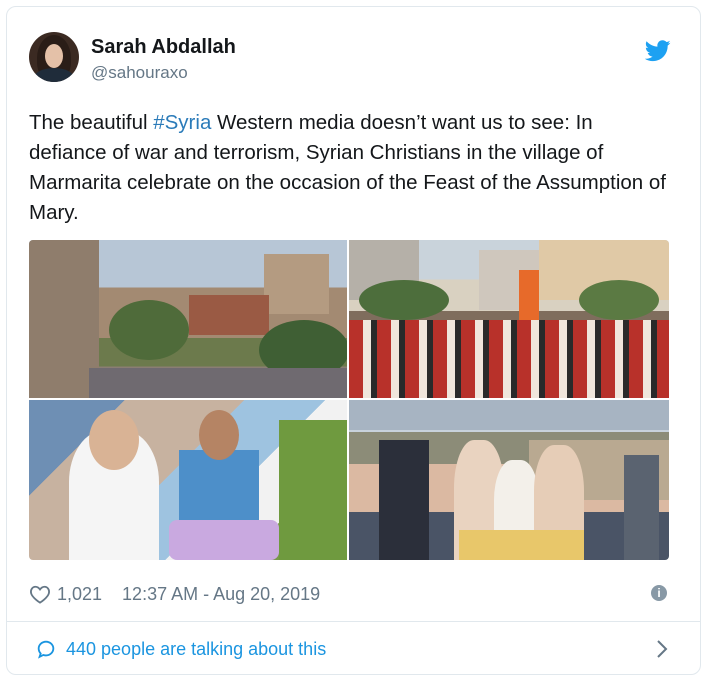 The image size is (708, 683). I want to click on conversation-link: 440 people are talking about this, so click(353, 648).